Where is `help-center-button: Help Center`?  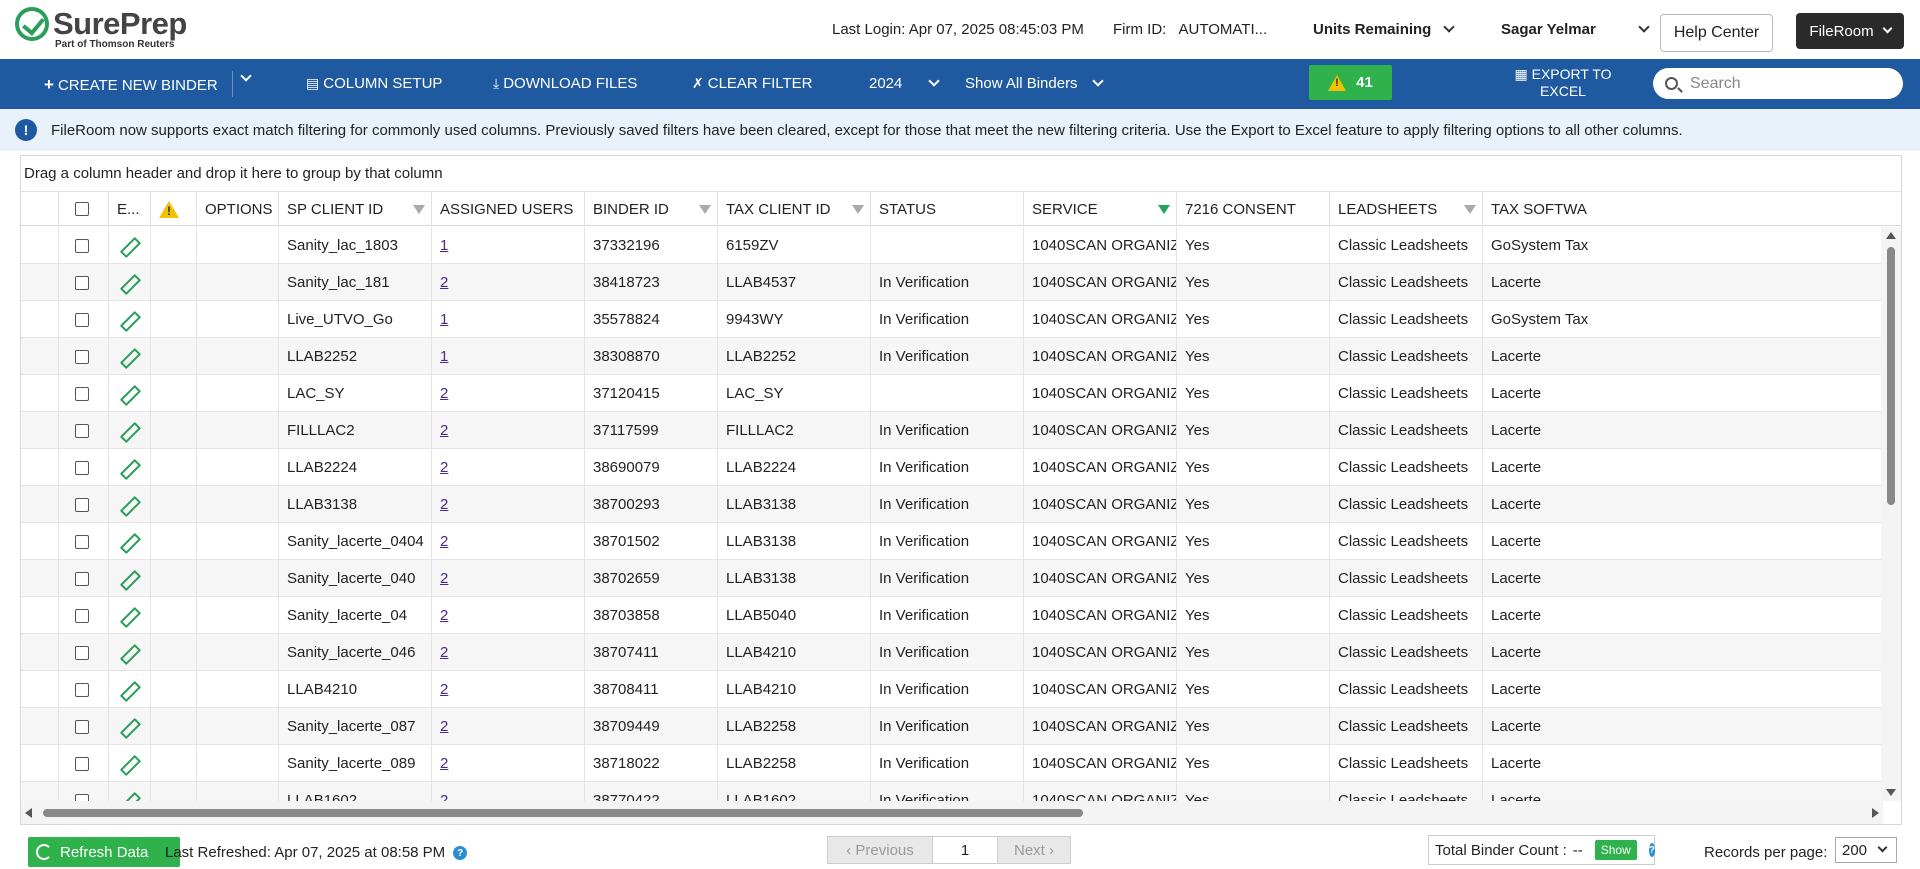
help-center-button: Help Center is located at coordinates (1716, 33).